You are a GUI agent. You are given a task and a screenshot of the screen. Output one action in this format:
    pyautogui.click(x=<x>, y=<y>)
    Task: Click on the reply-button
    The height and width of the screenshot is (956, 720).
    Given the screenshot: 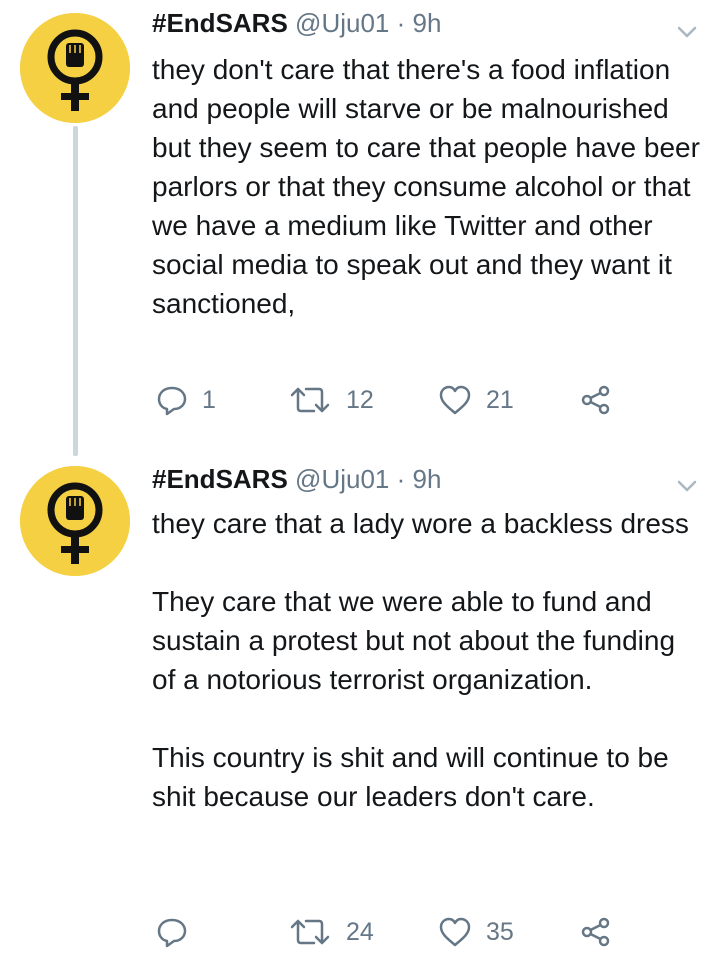 What is the action you would take?
    pyautogui.click(x=179, y=932)
    